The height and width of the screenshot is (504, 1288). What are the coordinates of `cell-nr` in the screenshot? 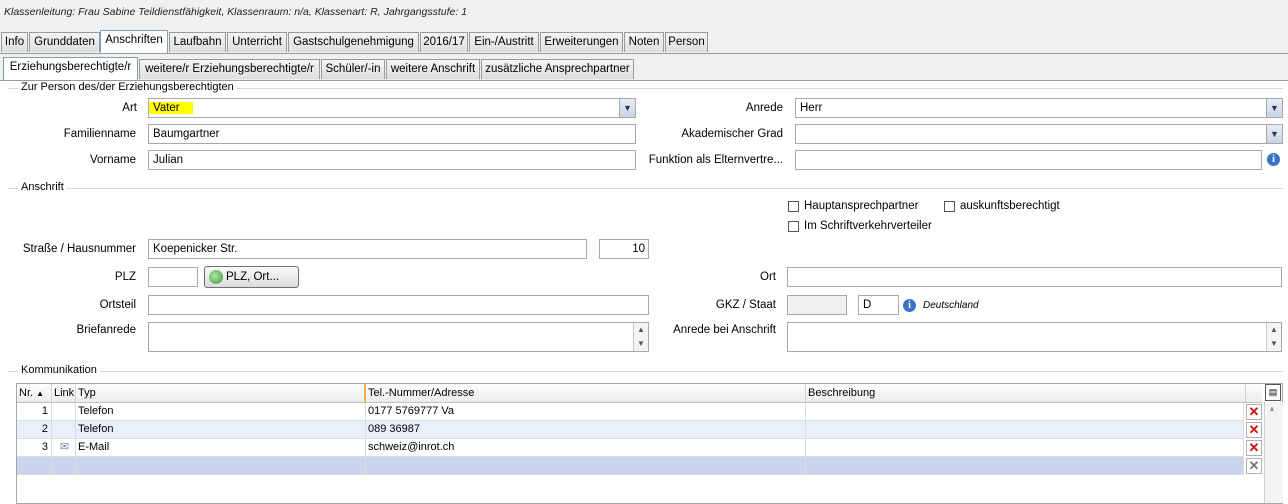 It's located at (34, 465).